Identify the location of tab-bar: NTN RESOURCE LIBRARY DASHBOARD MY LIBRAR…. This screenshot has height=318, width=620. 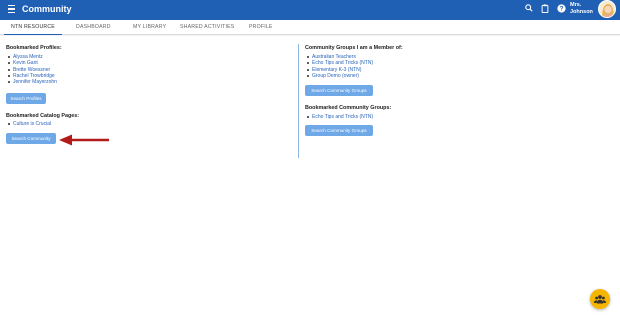
(310, 32).